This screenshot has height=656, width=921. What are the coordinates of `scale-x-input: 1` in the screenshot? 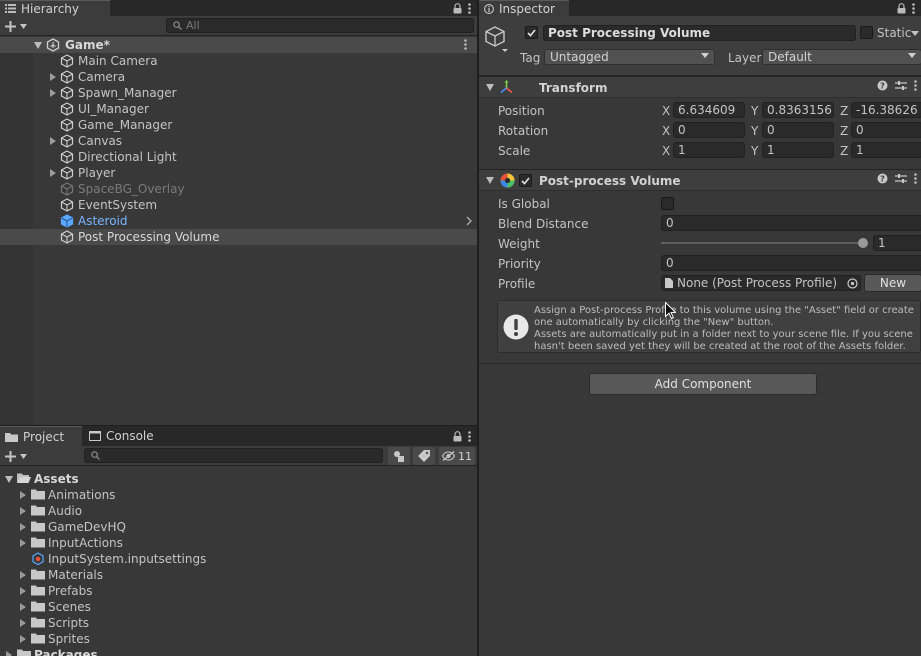 It's located at (709, 150).